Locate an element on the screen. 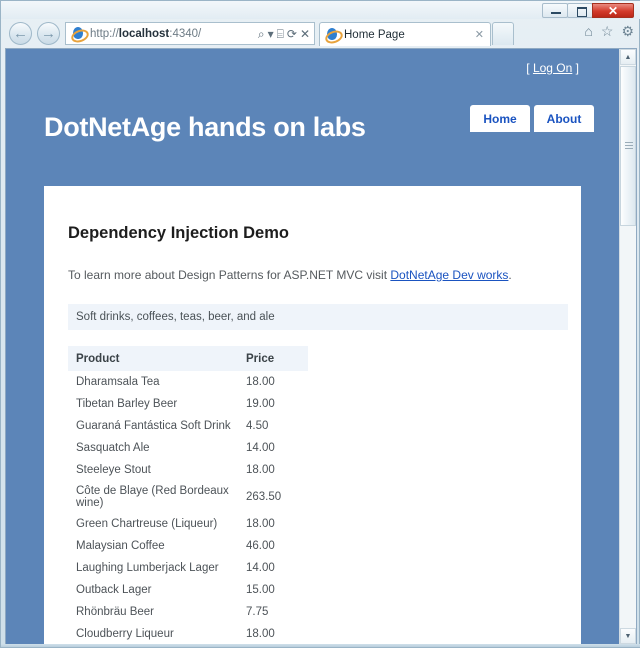 The width and height of the screenshot is (640, 648). gear-icon: ⚙ is located at coordinates (627, 31).